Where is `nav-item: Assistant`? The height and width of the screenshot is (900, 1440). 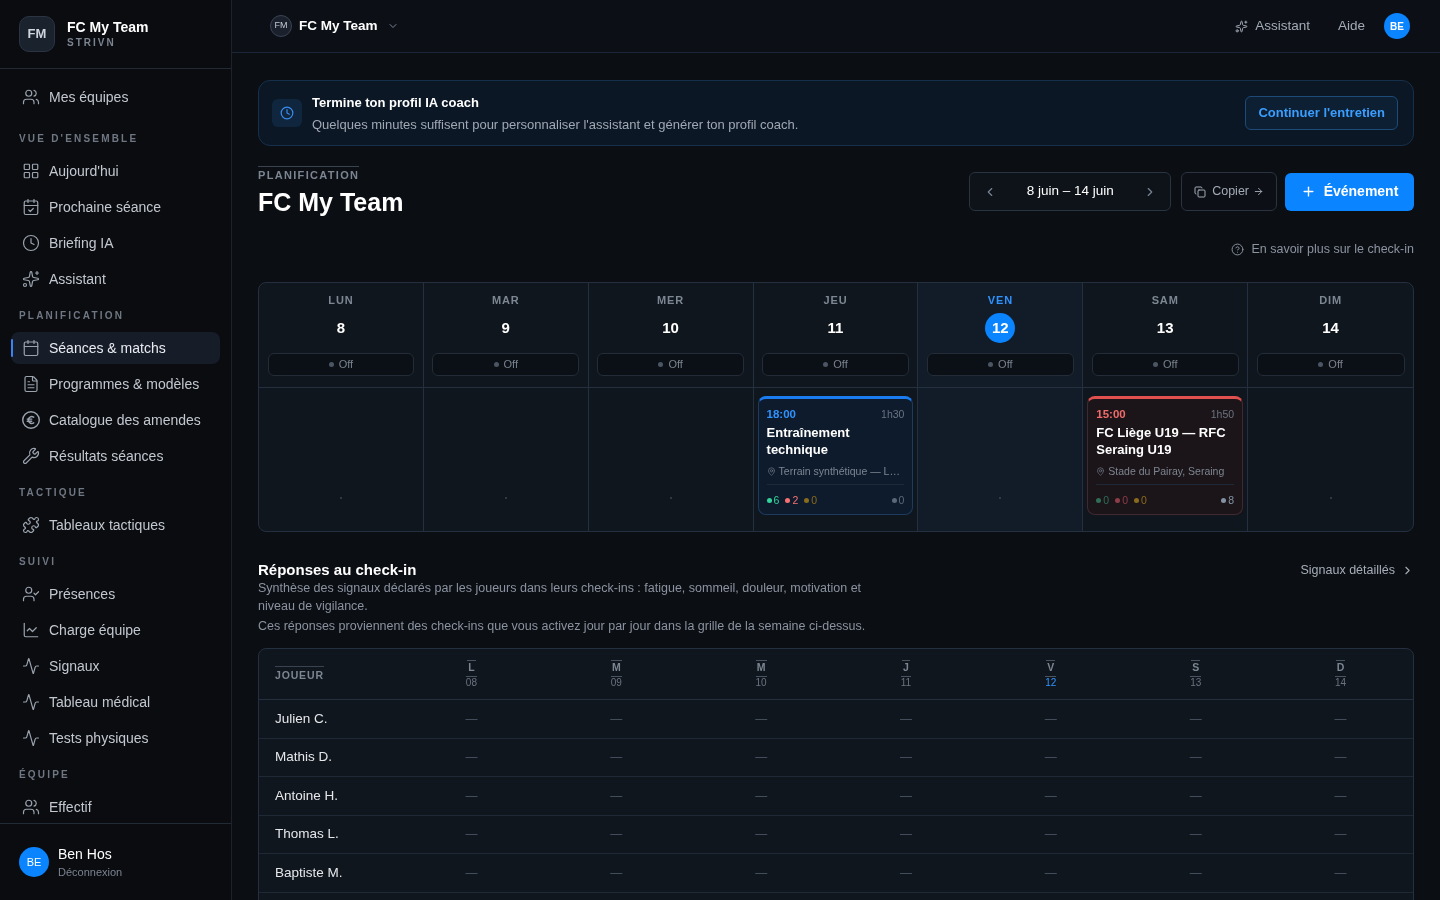 nav-item: Assistant is located at coordinates (115, 279).